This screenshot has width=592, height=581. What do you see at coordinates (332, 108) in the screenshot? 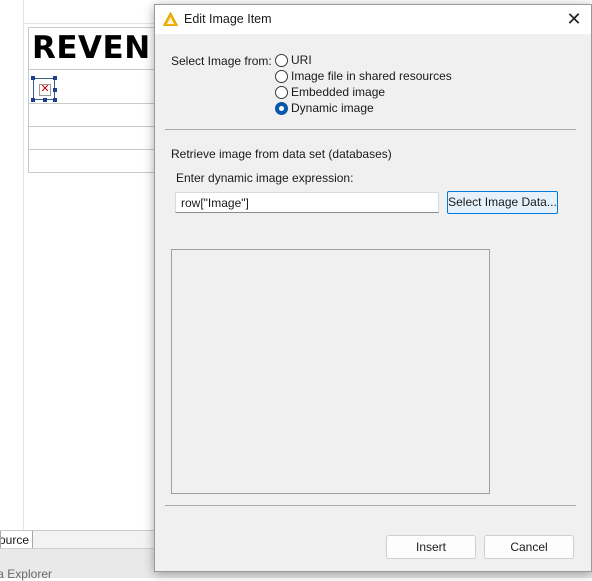
I see `radio-label: Dynamic image` at bounding box center [332, 108].